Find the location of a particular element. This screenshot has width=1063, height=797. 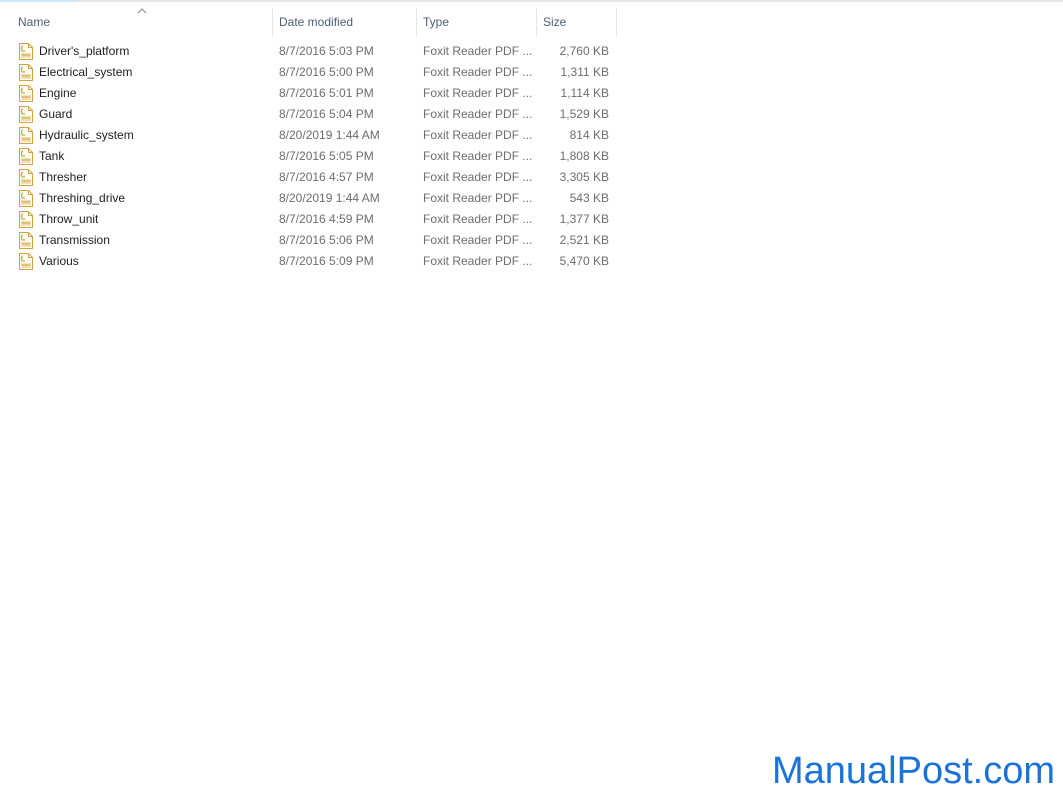

file-size: 814 KB is located at coordinates (589, 135).